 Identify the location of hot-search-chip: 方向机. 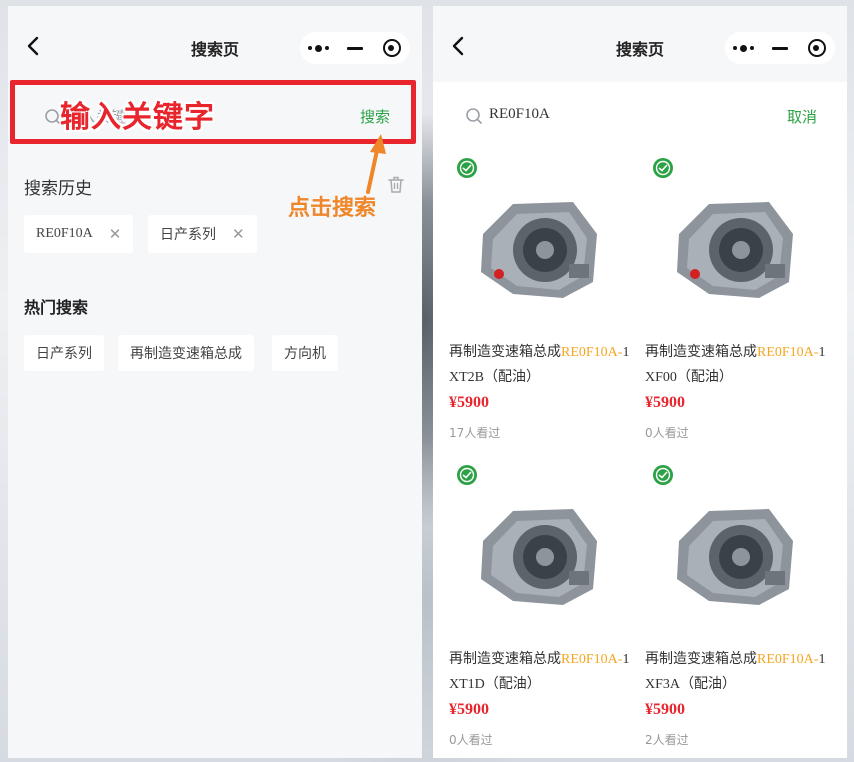
(305, 353).